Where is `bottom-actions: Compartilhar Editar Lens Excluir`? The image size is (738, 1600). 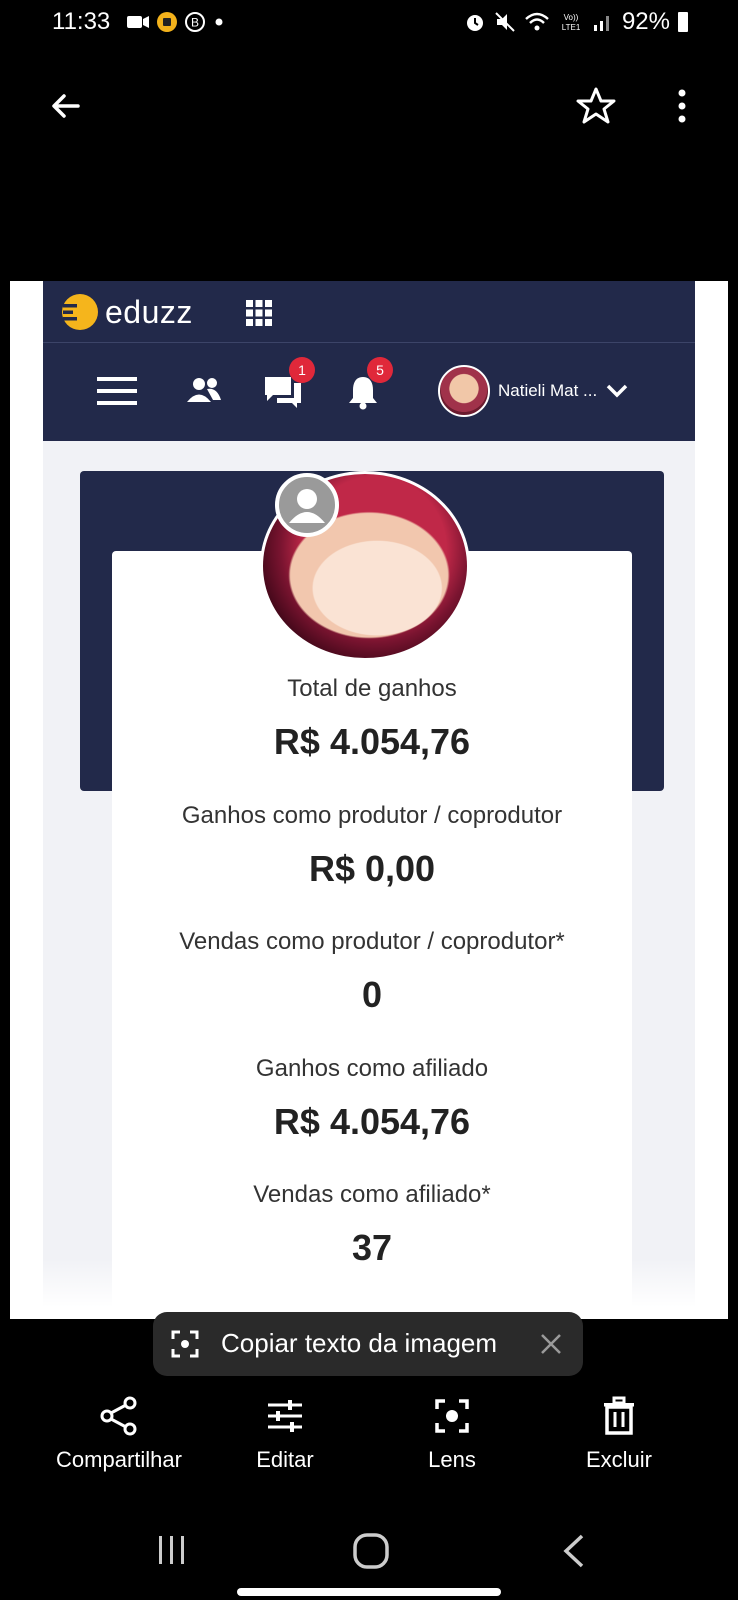 bottom-actions: Compartilhar Editar Lens Excluir is located at coordinates (369, 1445).